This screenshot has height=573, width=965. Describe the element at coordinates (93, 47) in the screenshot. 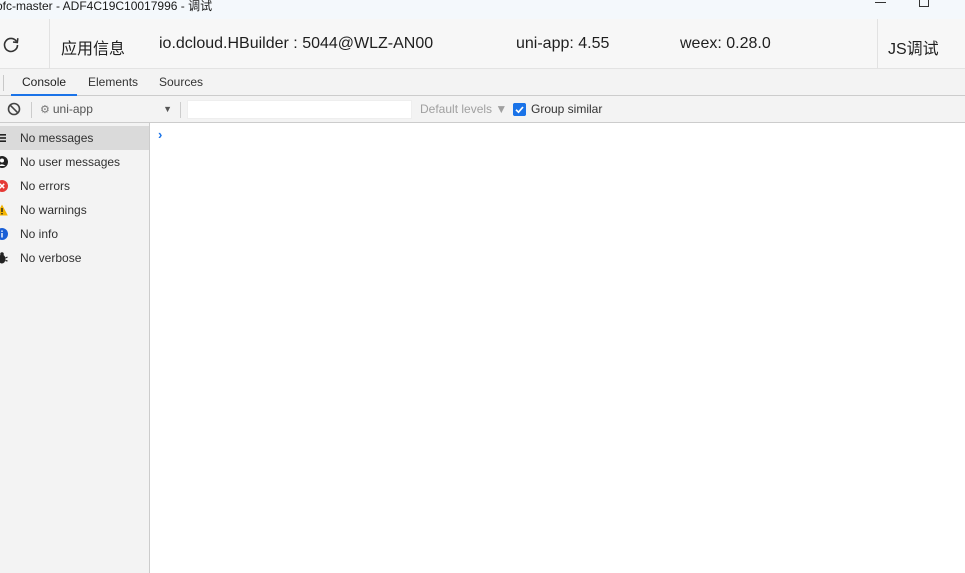

I see `app-info-button: 应用信息` at that location.